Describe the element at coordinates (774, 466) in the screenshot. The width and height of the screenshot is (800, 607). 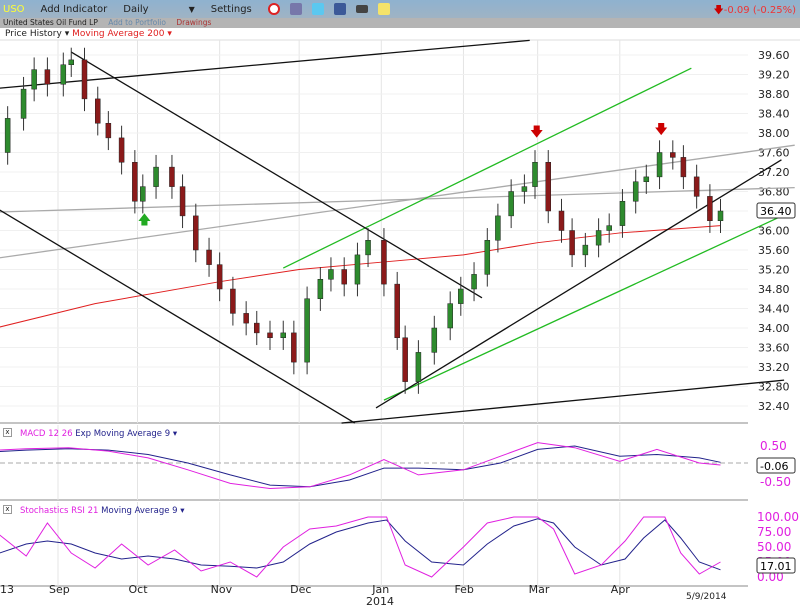
I see `macd-last-label: -0.06` at that location.